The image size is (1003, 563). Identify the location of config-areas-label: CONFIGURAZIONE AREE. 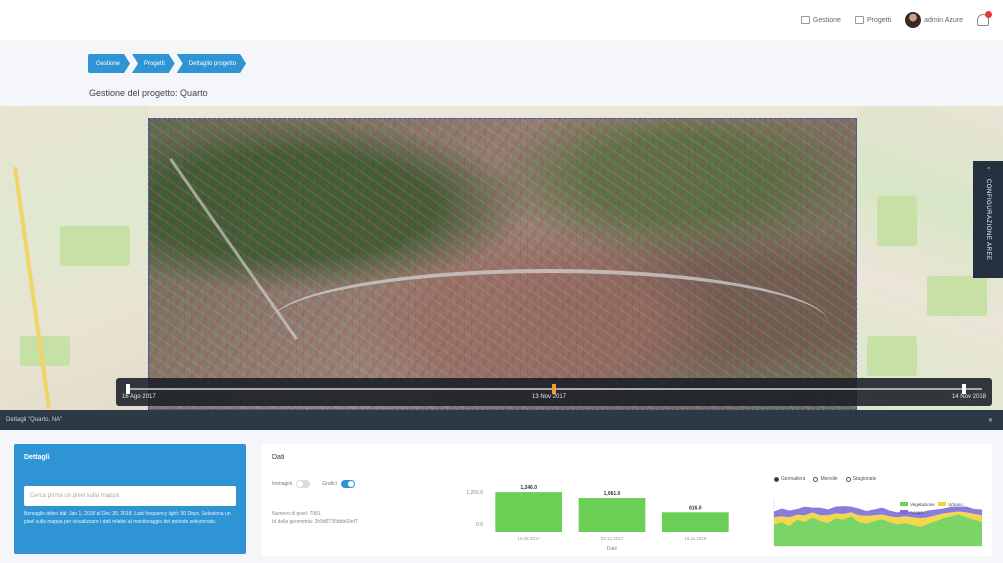
(988, 219).